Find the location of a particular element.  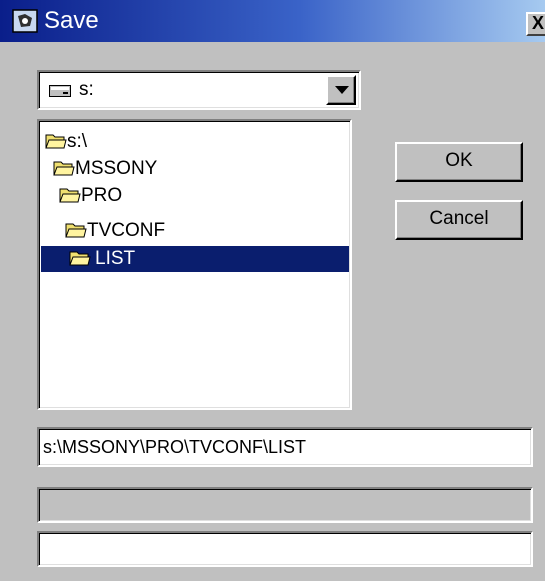

window-title: Save is located at coordinates (71, 20).